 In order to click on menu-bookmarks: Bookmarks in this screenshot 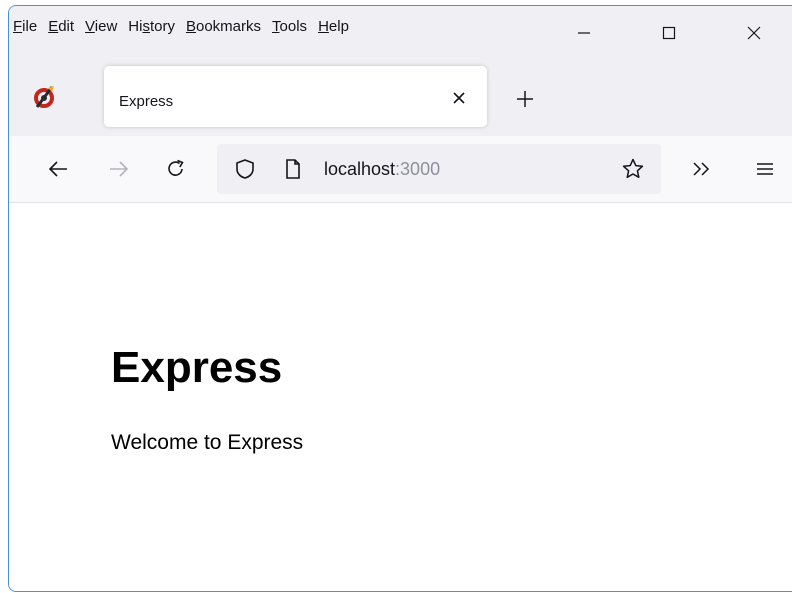, I will do `click(223, 26)`.